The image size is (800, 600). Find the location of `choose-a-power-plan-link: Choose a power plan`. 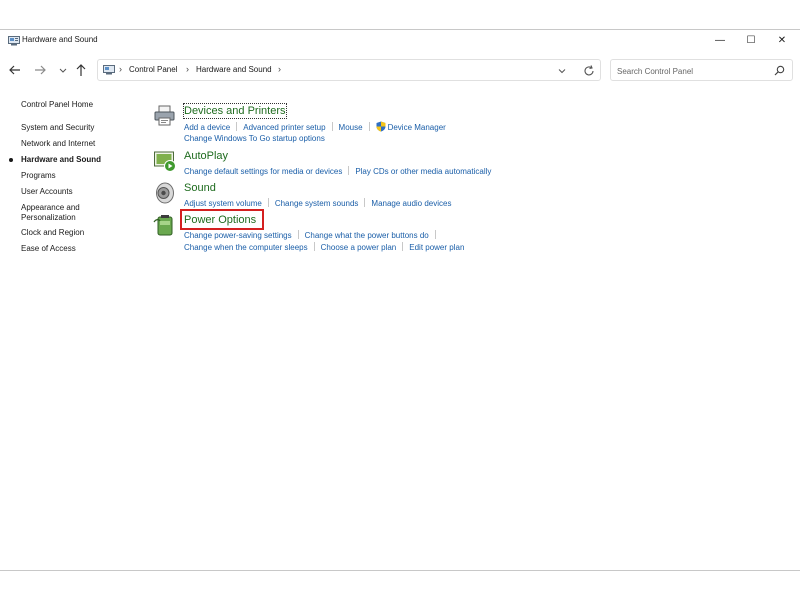

choose-a-power-plan-link: Choose a power plan is located at coordinates (359, 247).